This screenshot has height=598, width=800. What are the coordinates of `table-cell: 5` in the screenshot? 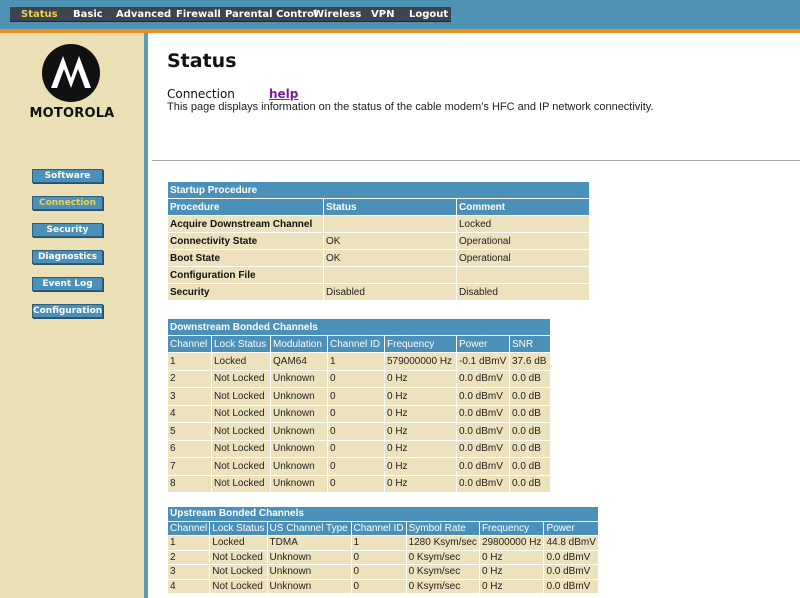 It's located at (190, 432).